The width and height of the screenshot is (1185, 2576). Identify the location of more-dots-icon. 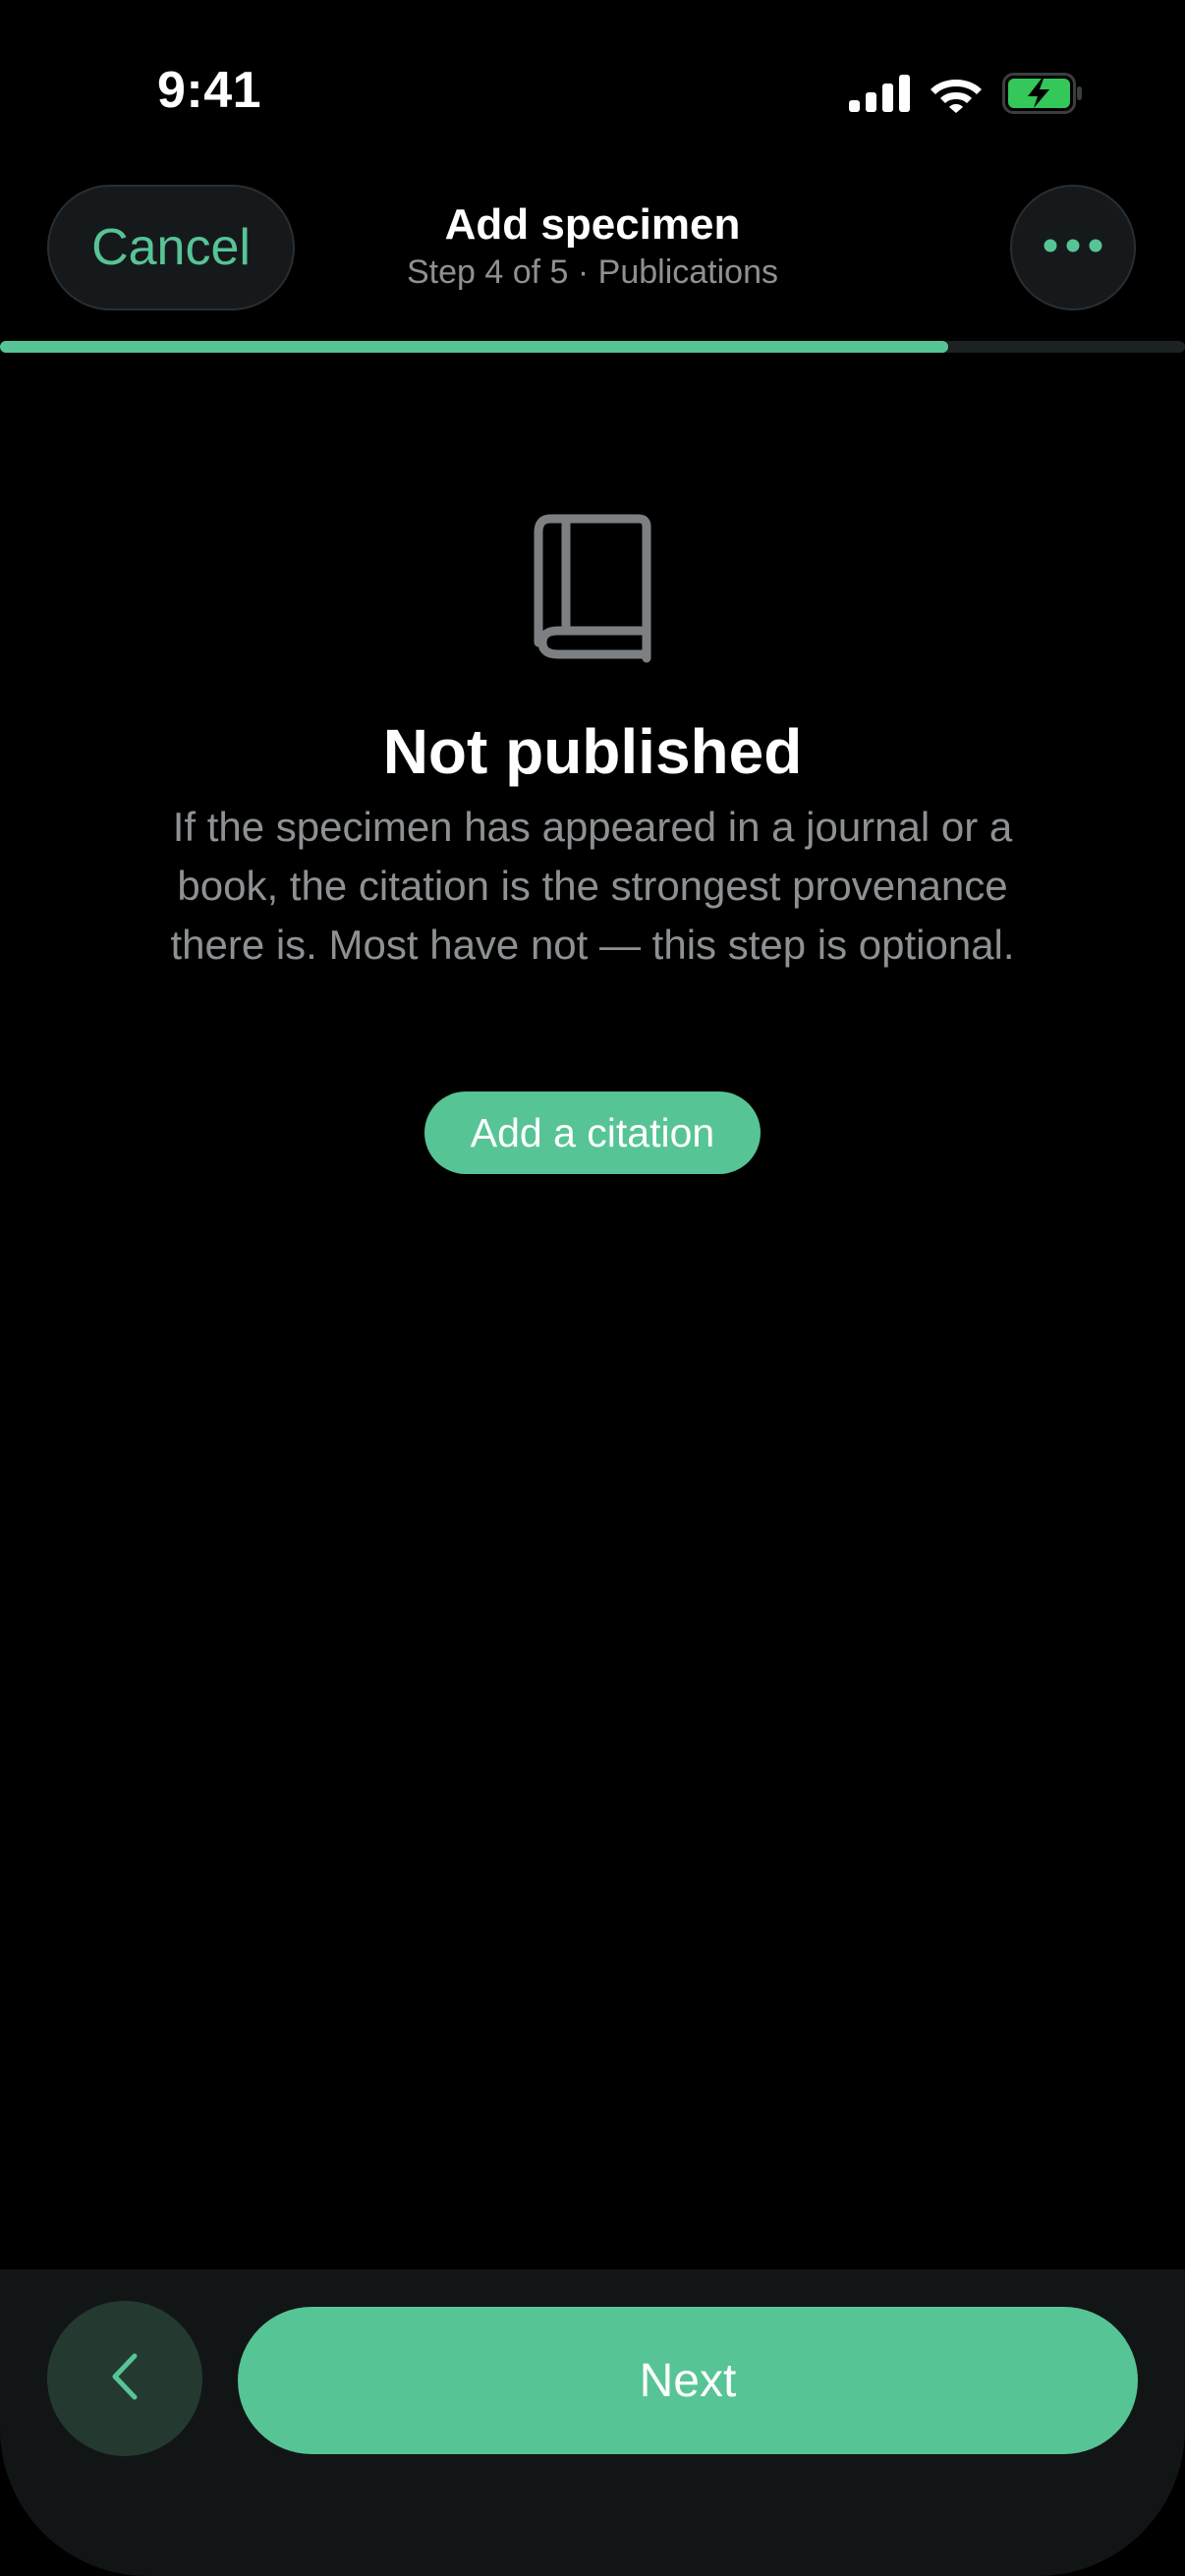
(1073, 248).